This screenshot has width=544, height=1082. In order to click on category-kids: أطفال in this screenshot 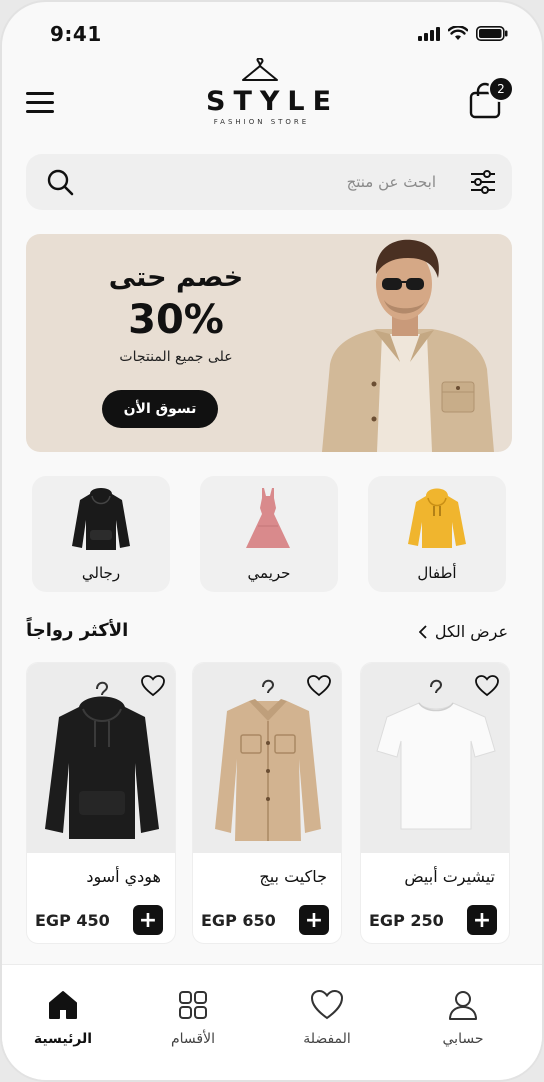, I will do `click(437, 534)`.